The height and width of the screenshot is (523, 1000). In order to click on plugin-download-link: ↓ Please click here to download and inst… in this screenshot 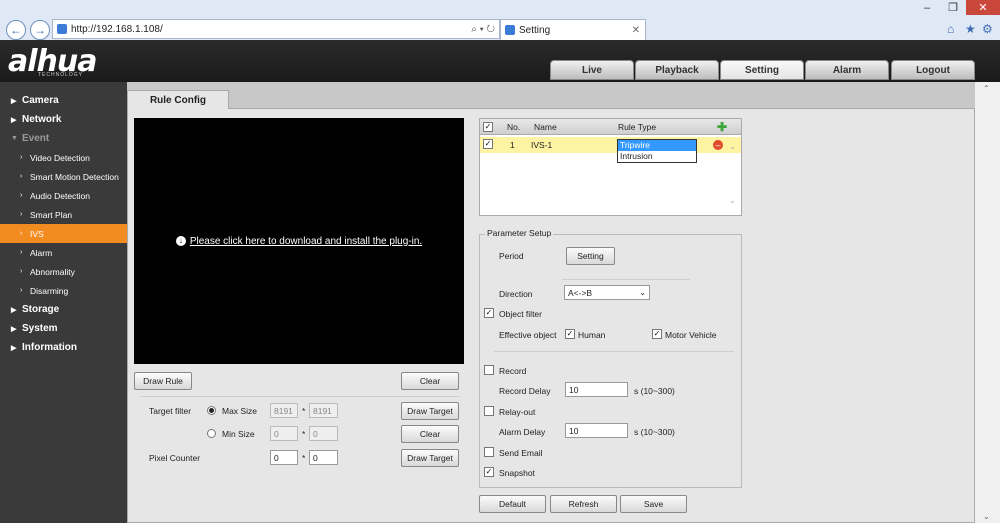, I will do `click(298, 241)`.